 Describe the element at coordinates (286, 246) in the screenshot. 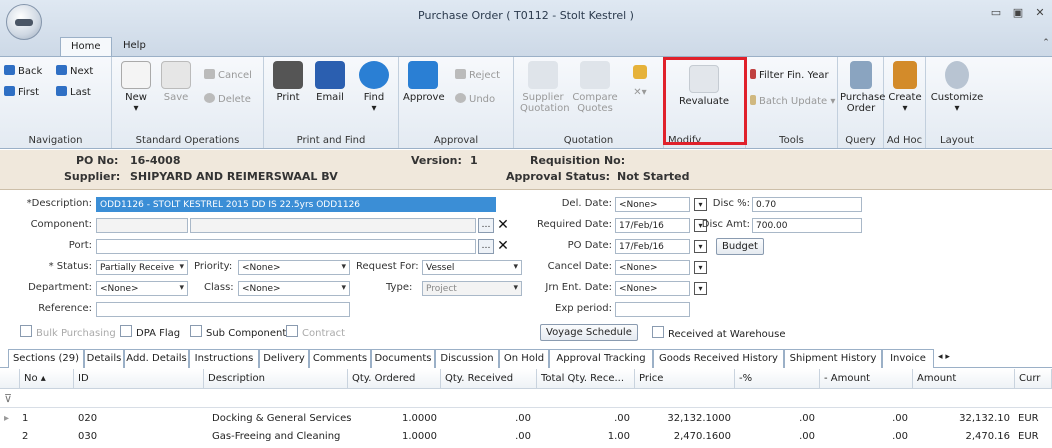

I see `port-input` at that location.